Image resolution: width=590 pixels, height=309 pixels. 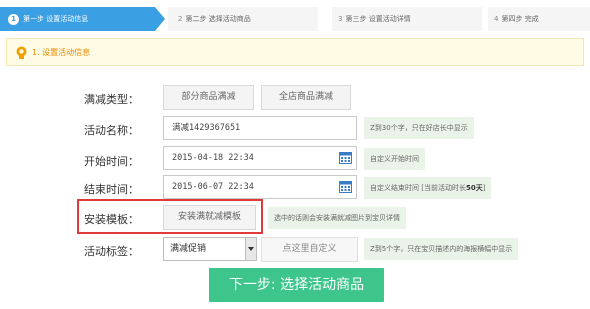 What do you see at coordinates (250, 249) in the screenshot?
I see `chevron-down-icon` at bounding box center [250, 249].